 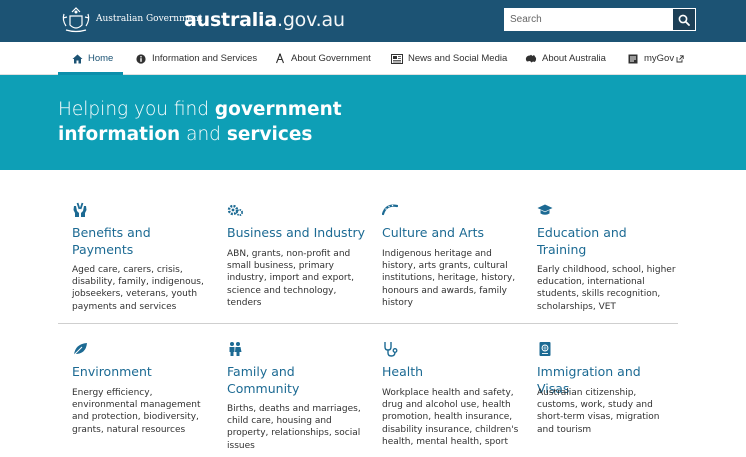 What do you see at coordinates (531, 59) in the screenshot?
I see `australia-map-icon` at bounding box center [531, 59].